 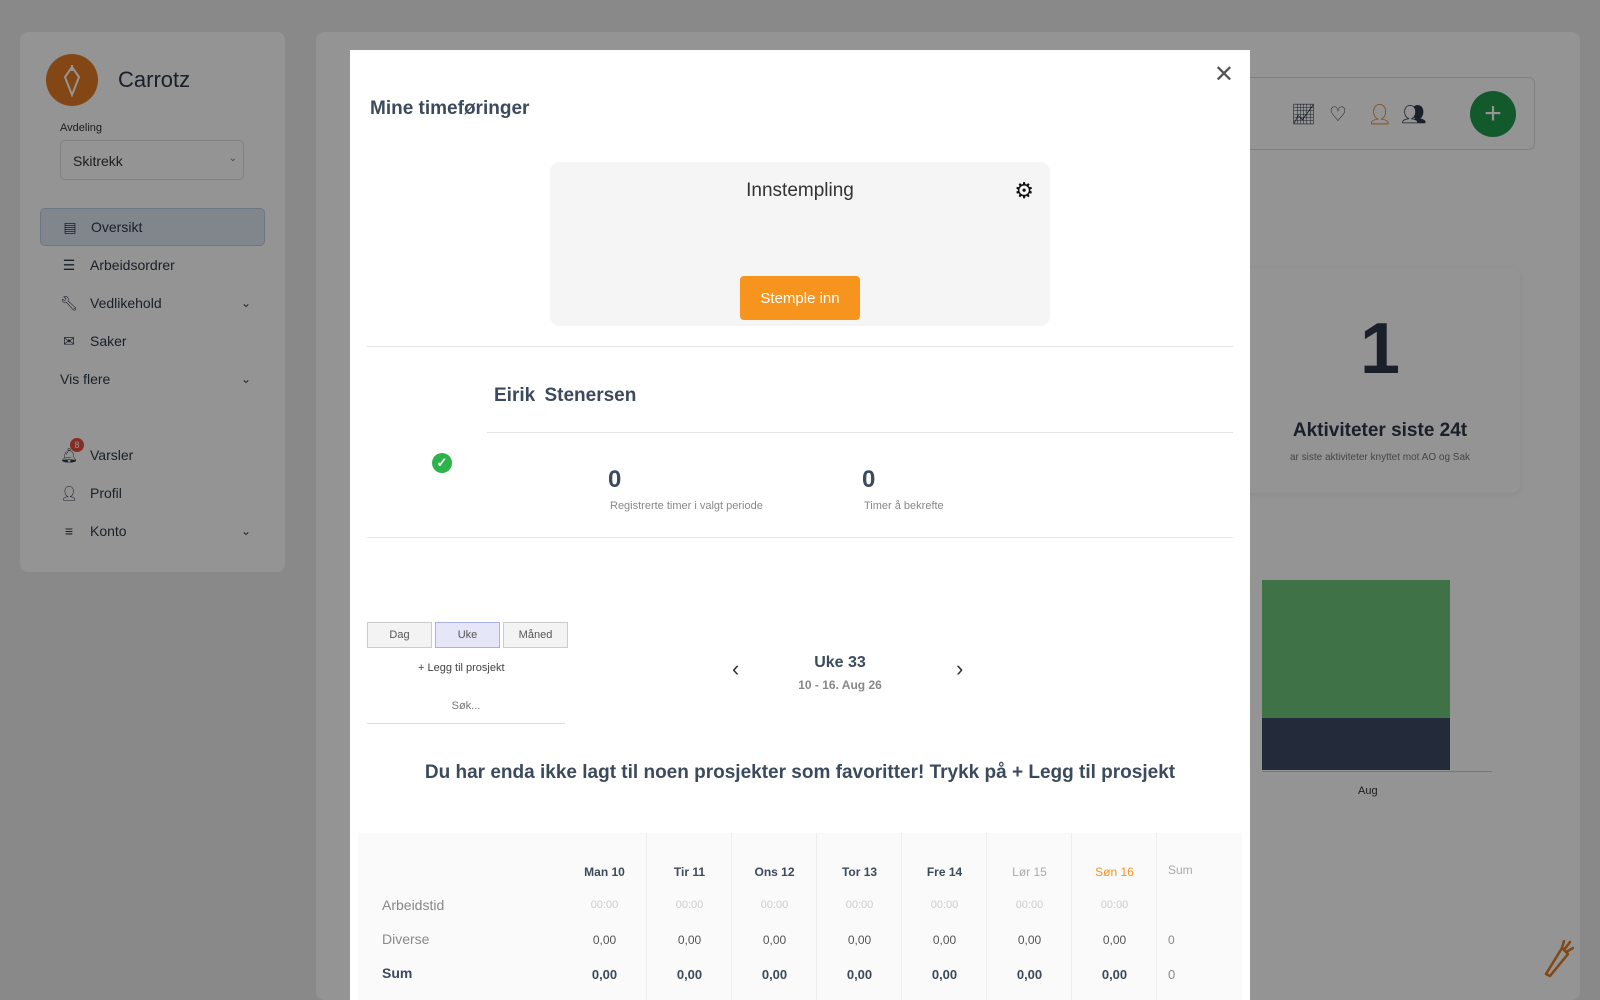 I want to click on sum-header: Sum, so click(x=1180, y=870).